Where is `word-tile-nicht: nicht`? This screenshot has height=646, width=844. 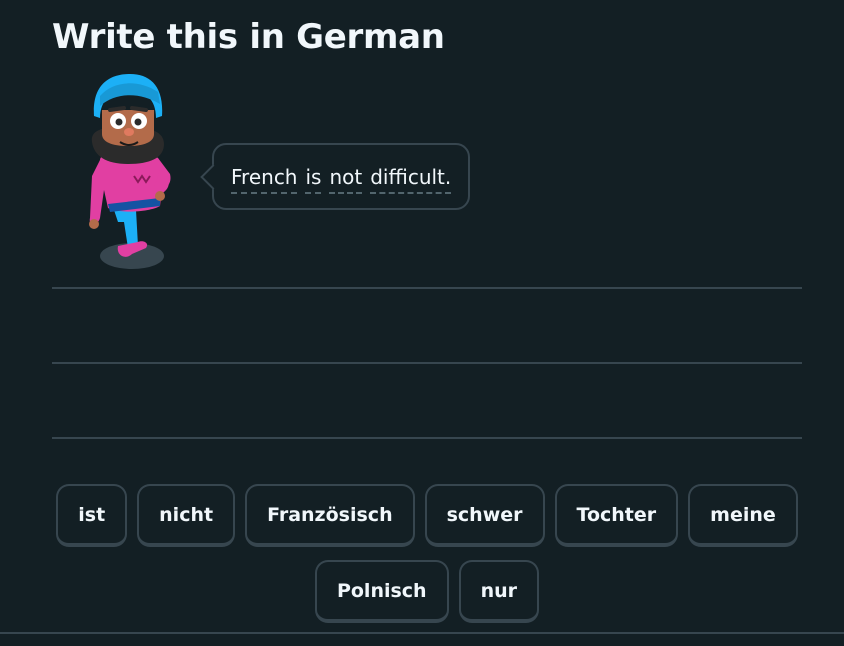 word-tile-nicht: nicht is located at coordinates (186, 515).